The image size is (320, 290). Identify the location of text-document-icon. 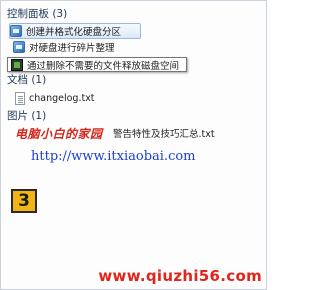
(20, 98).